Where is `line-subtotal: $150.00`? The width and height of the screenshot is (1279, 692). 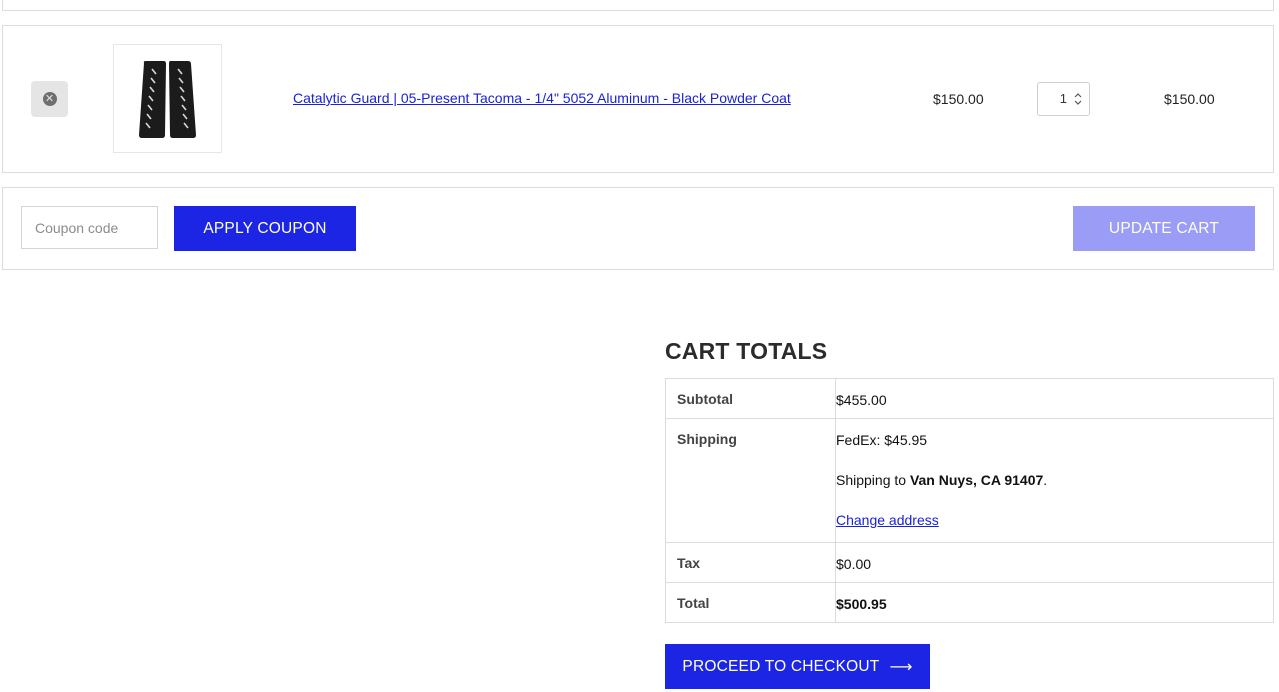 line-subtotal: $150.00 is located at coordinates (1189, 99).